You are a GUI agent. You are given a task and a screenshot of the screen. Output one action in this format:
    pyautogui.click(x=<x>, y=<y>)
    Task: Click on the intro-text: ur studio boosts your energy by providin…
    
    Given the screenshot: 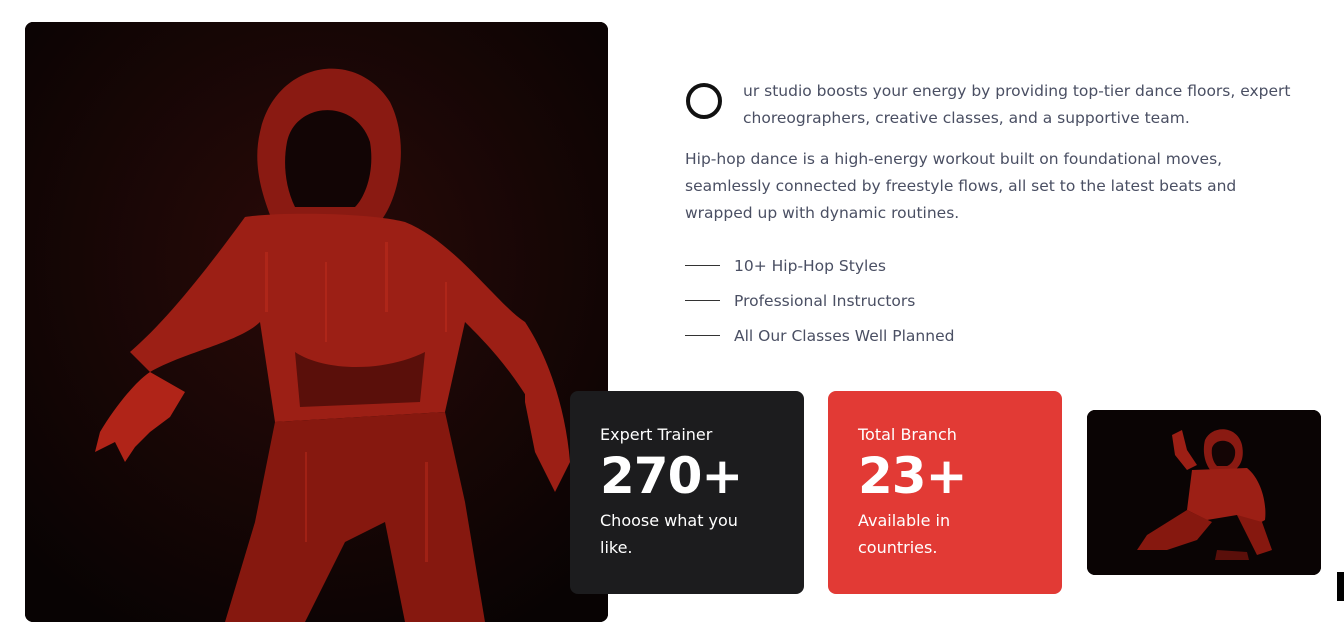 What is the action you would take?
    pyautogui.click(x=1017, y=104)
    